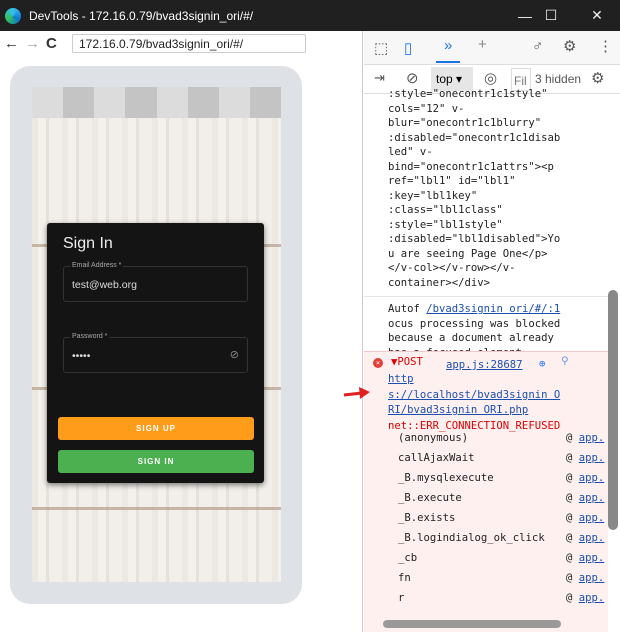 The width and height of the screenshot is (620, 632). Describe the element at coordinates (474, 396) in the screenshot. I see `error-url: s://localhost/bvad3signin O` at that location.